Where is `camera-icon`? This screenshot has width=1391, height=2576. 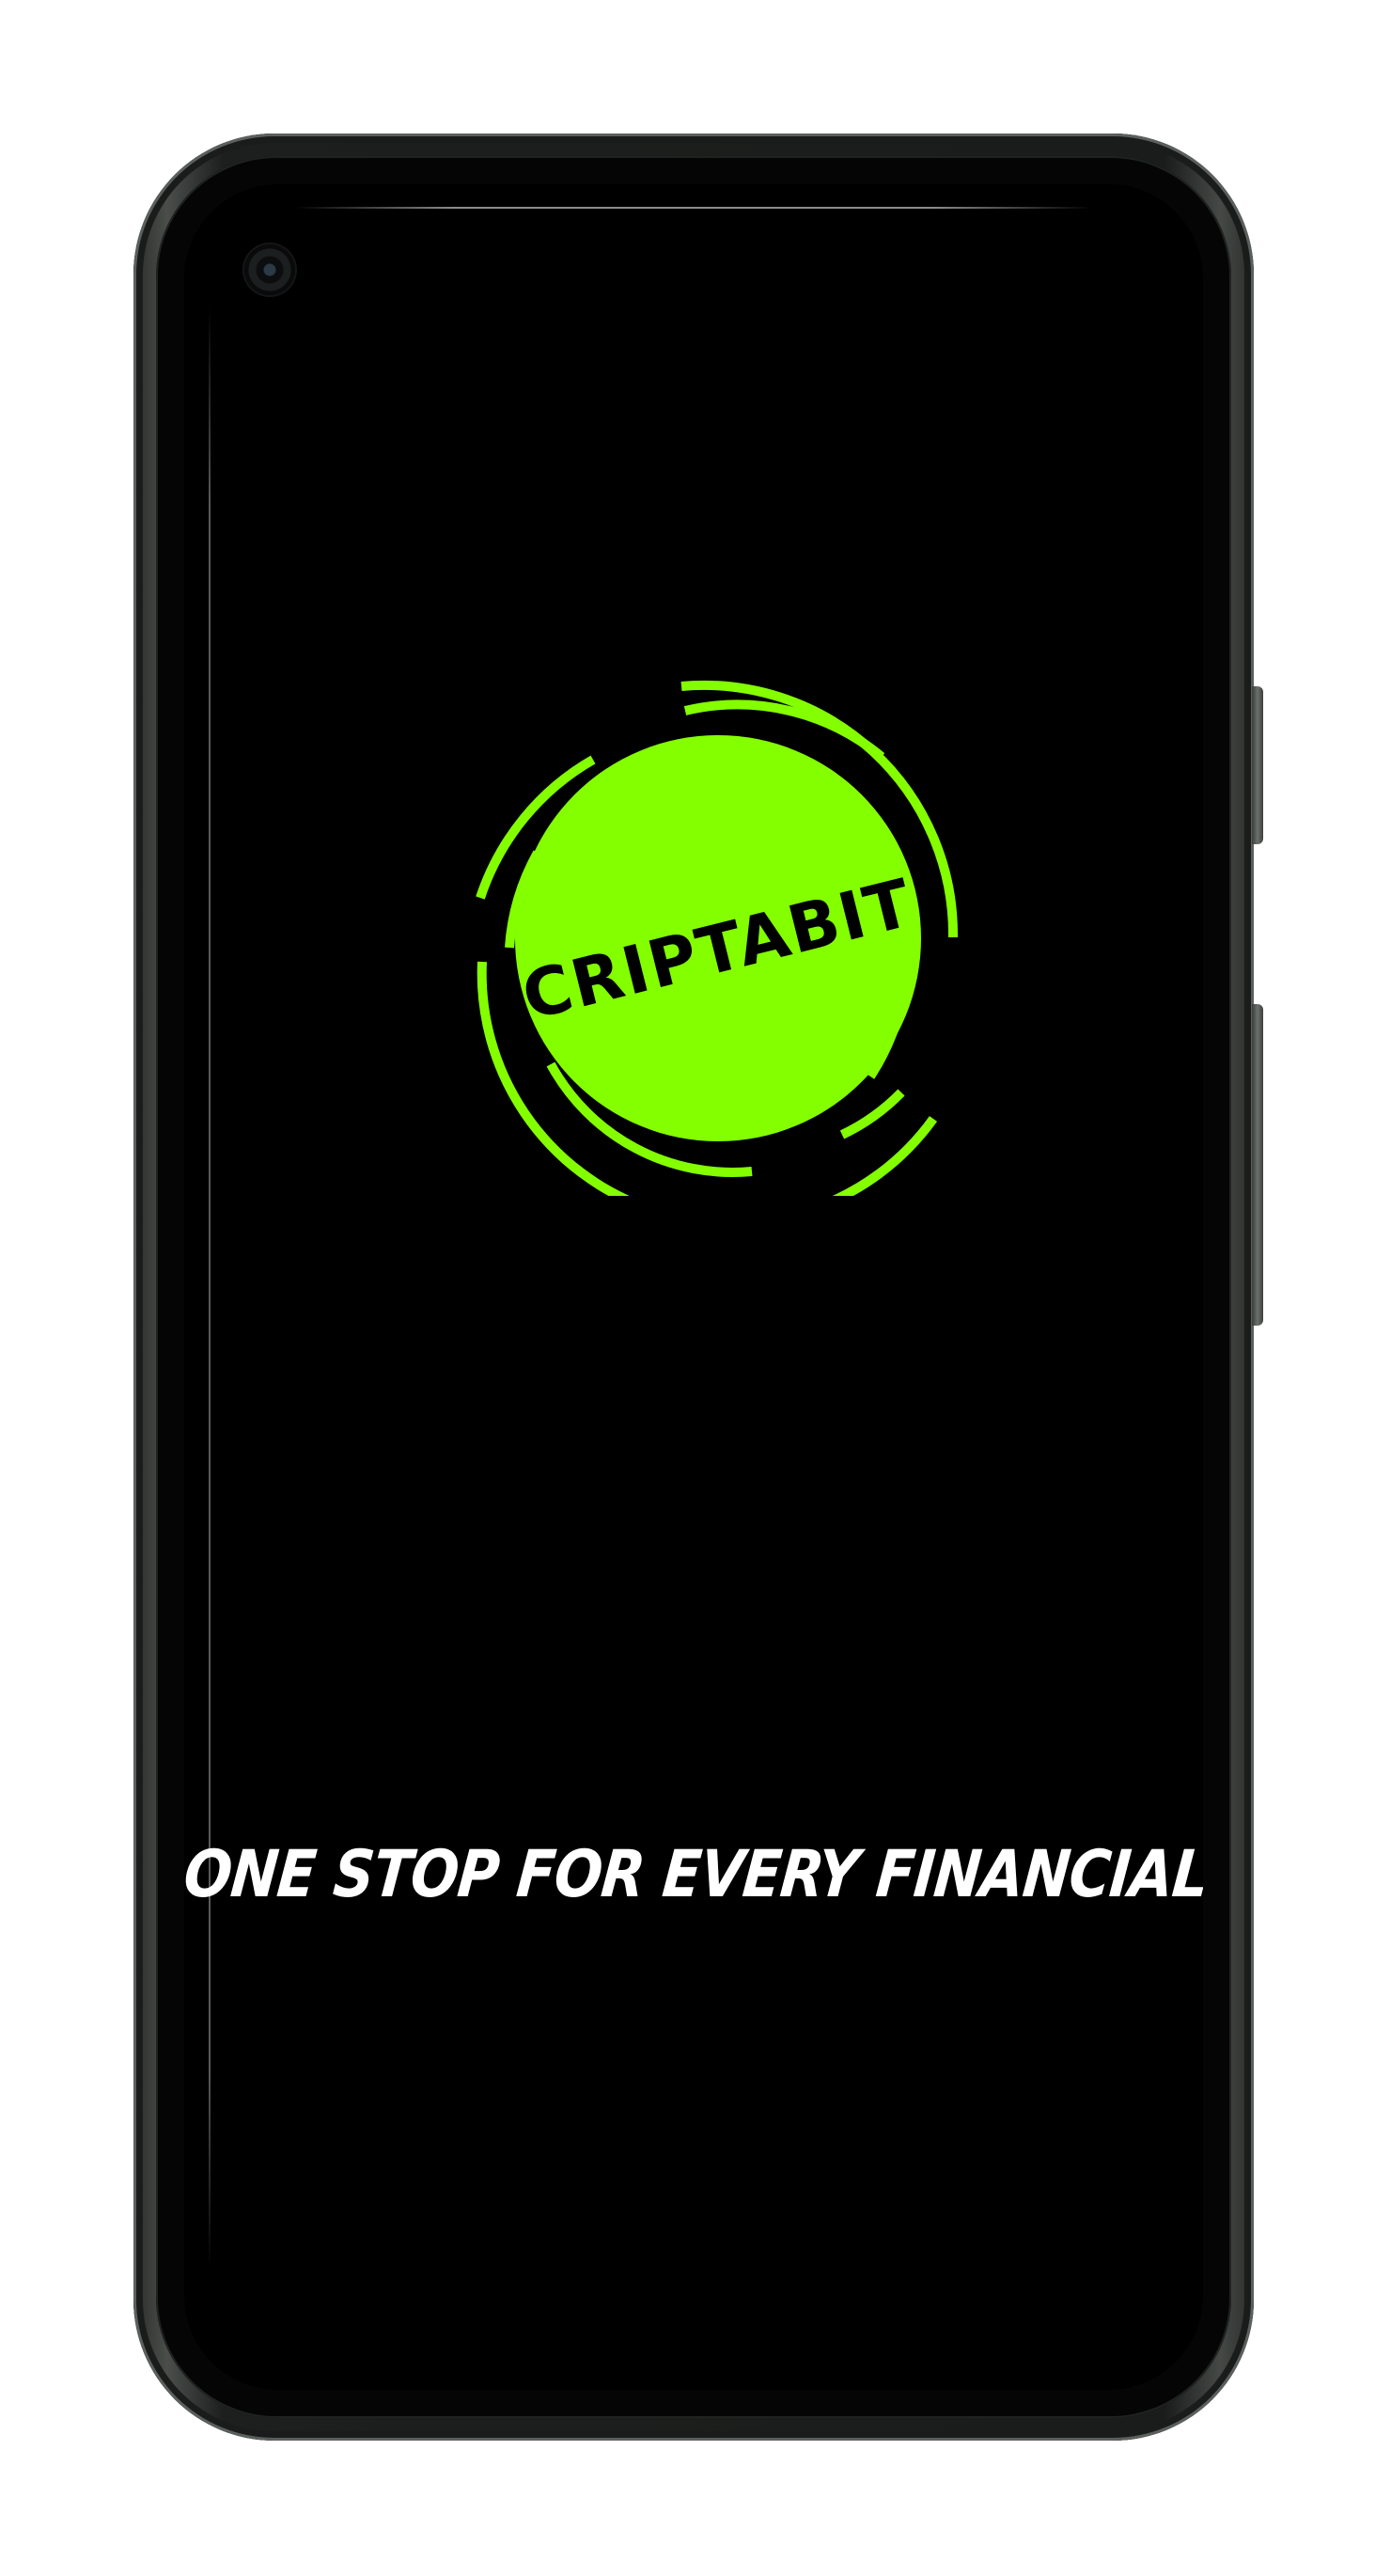
camera-icon is located at coordinates (270, 269).